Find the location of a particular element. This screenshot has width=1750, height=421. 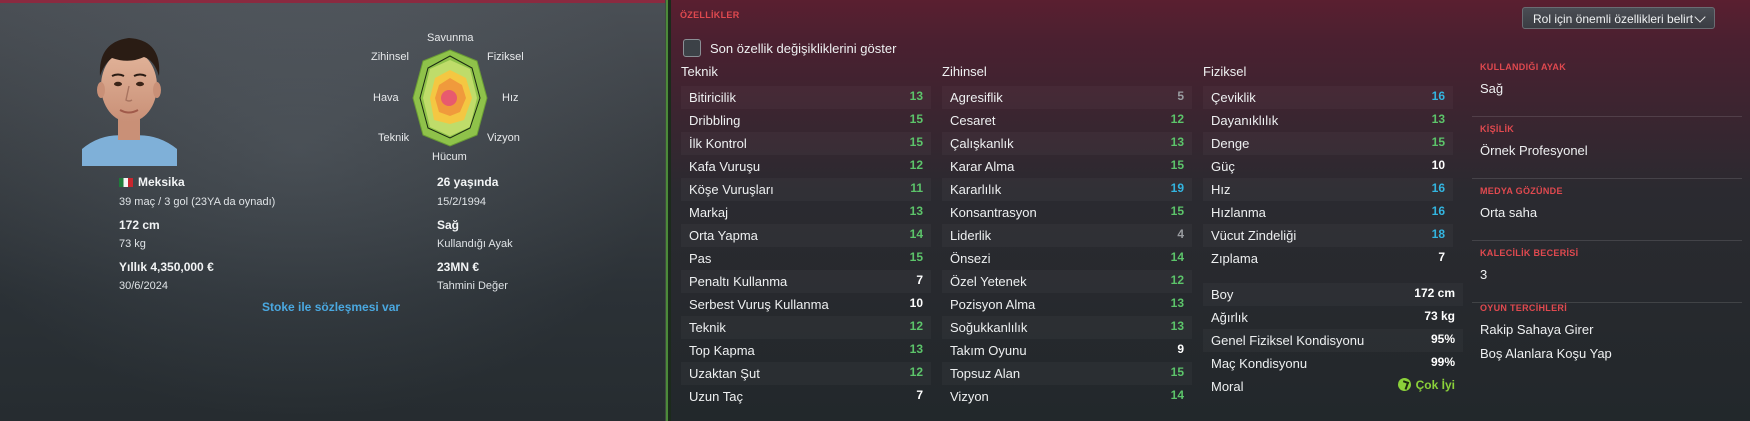

attribute-row: Denge 15 is located at coordinates (1328, 143).